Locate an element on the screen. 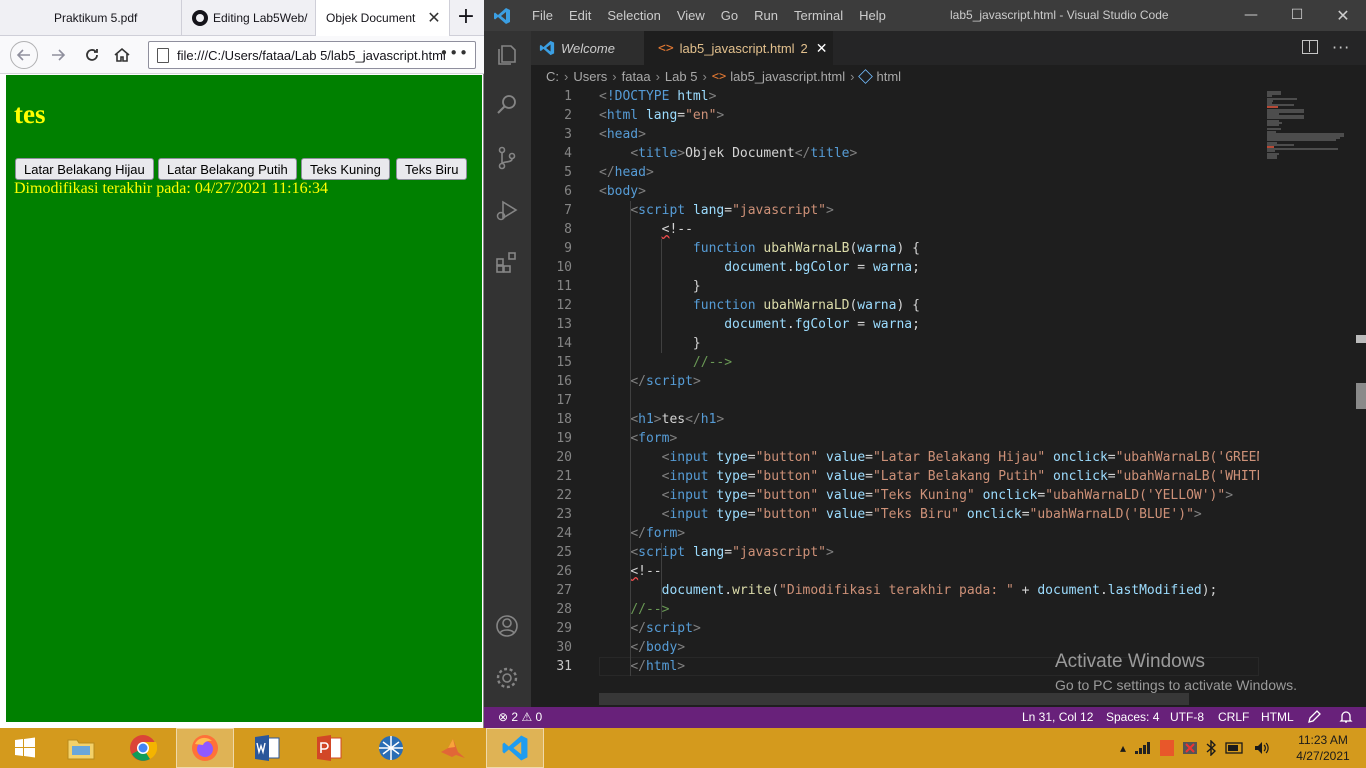  taskbar-chrome is located at coordinates (143, 748).